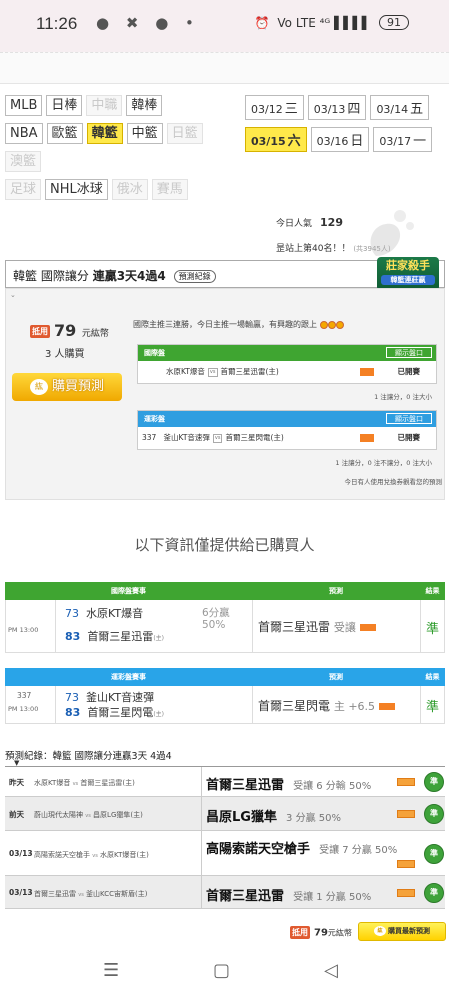  Describe the element at coordinates (23, 161) in the screenshot. I see `league-tab: 澳籃` at that location.